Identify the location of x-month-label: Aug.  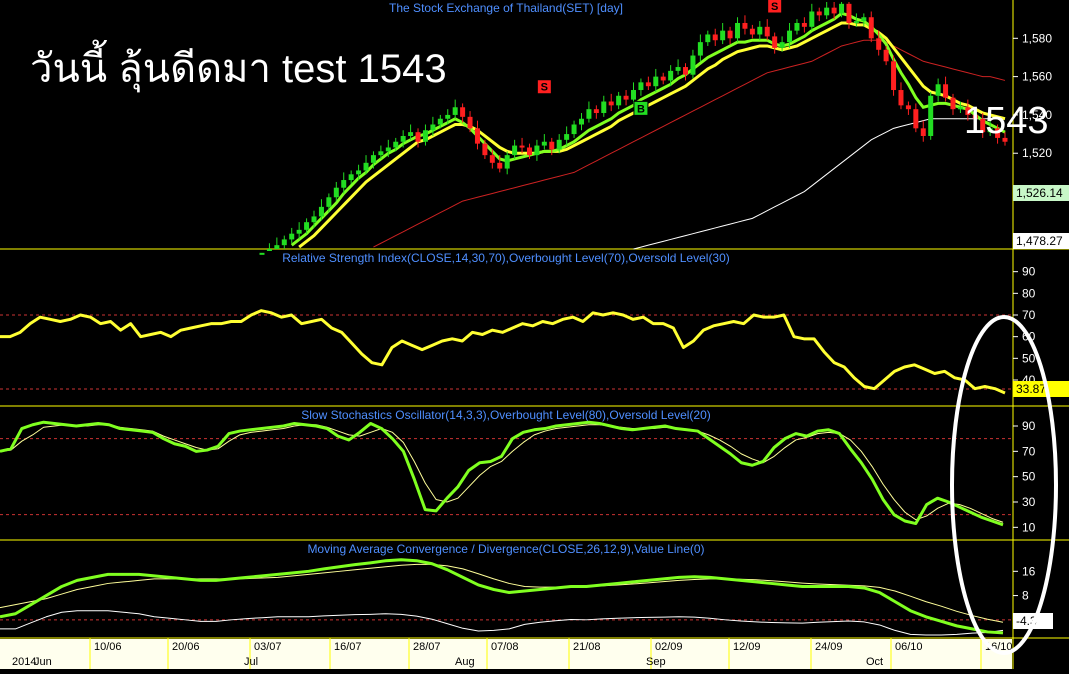
(465, 662).